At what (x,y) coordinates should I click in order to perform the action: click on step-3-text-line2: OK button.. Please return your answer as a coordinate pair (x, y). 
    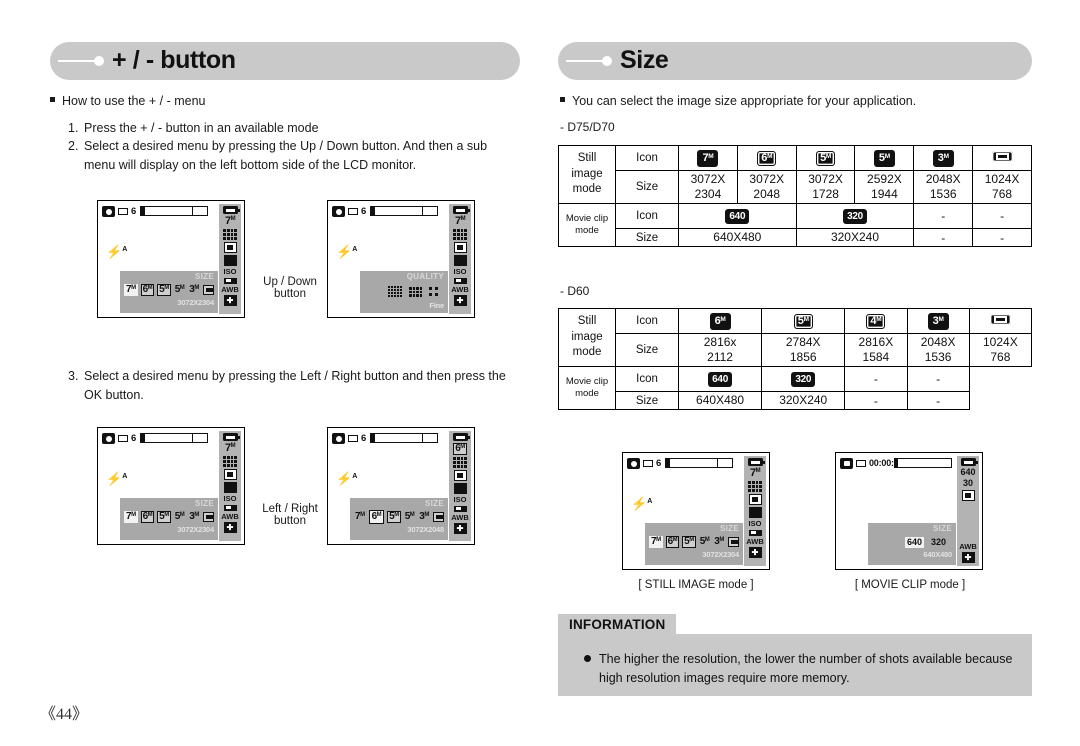
    Looking at the image, I should click on (114, 394).